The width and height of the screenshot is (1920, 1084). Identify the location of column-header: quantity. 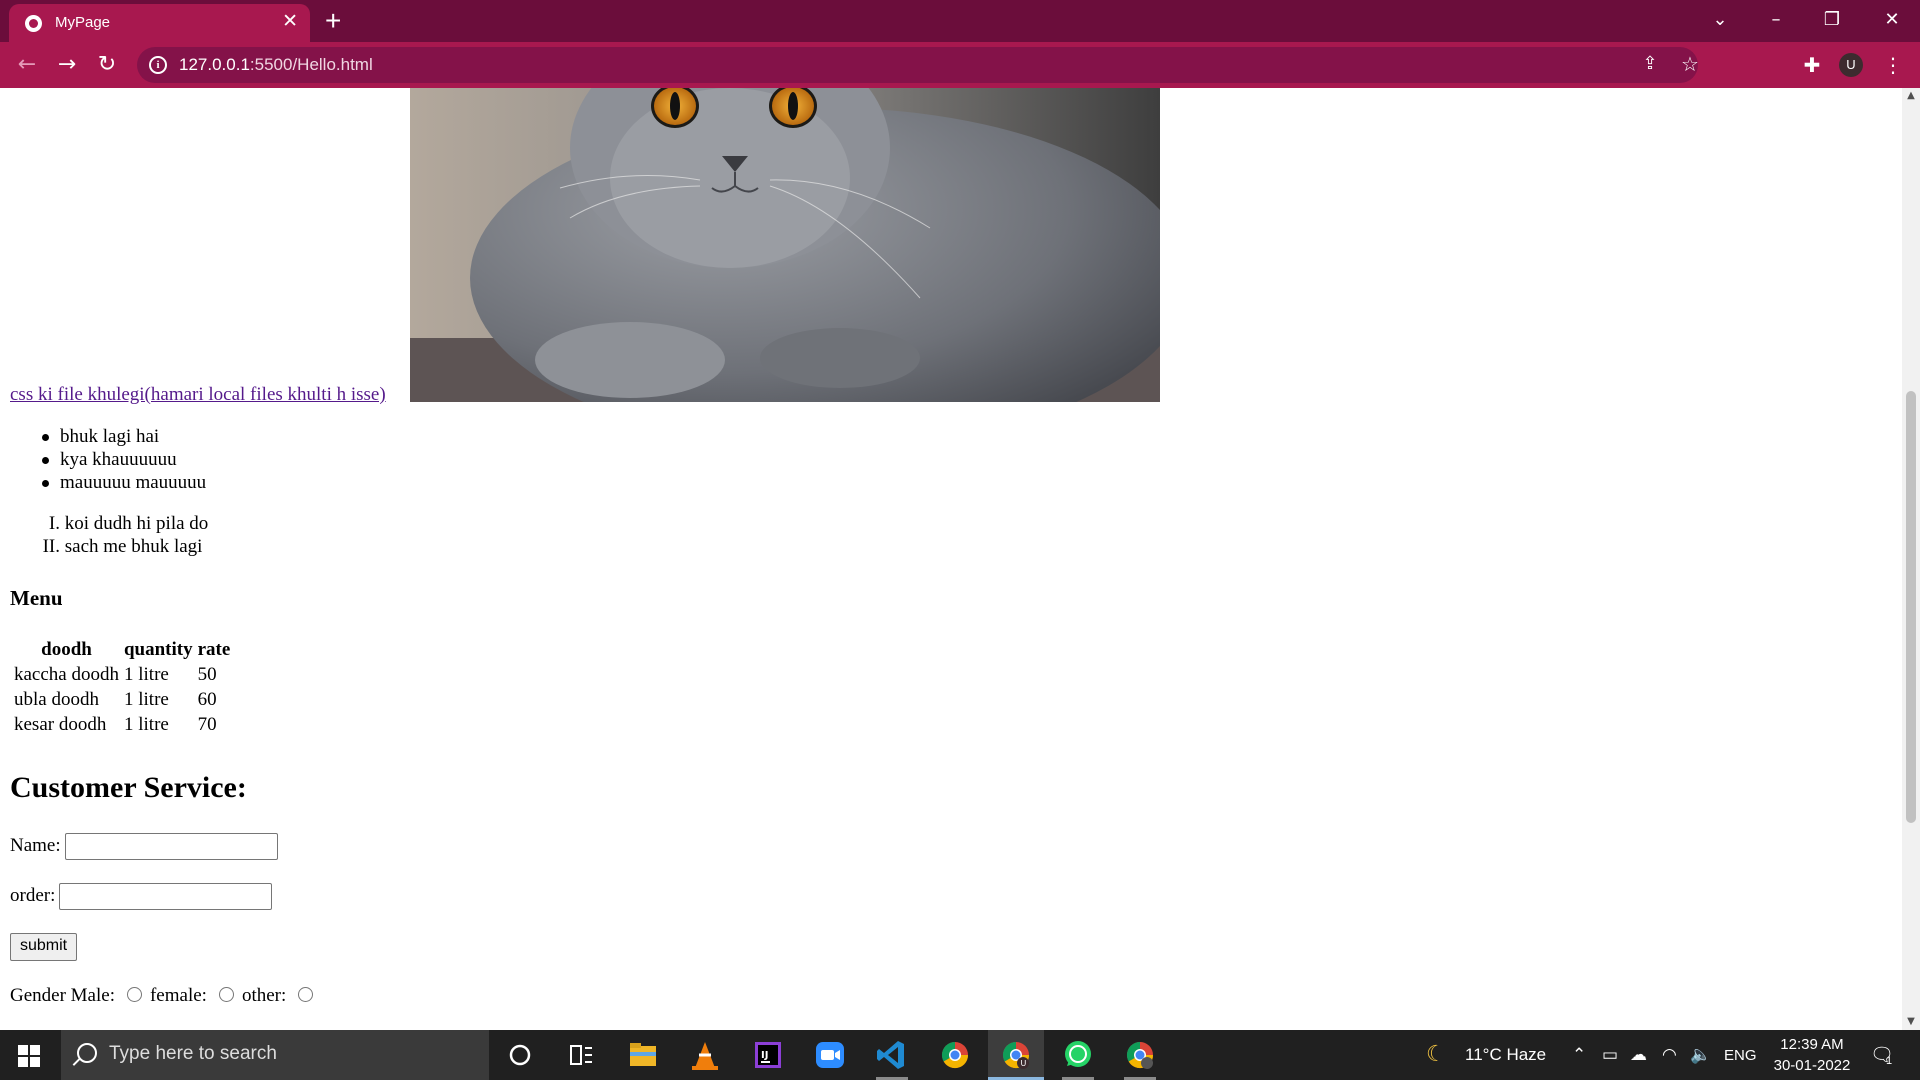
(158, 649).